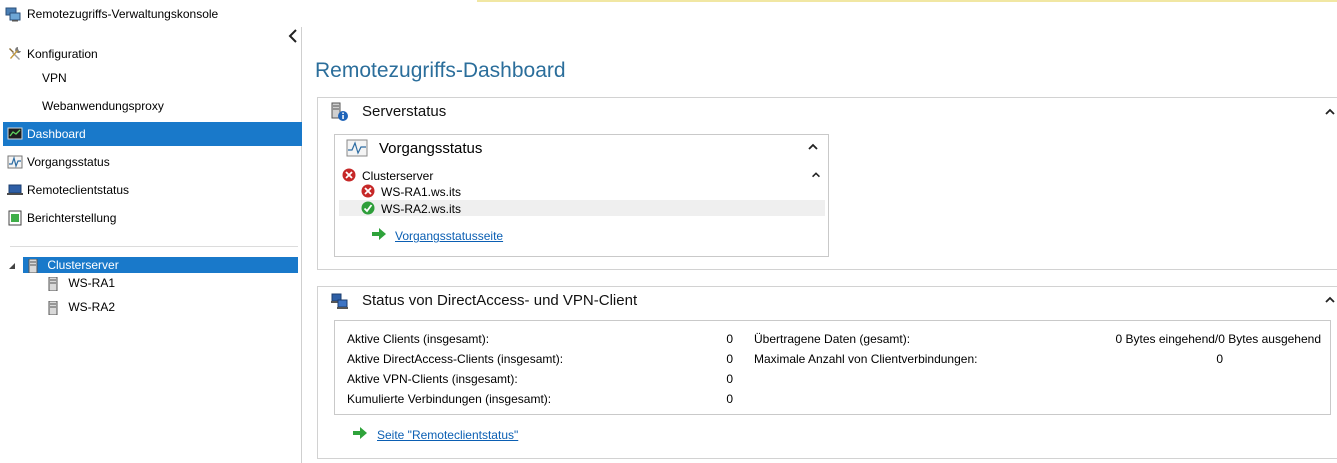 The height and width of the screenshot is (463, 1337). What do you see at coordinates (455, 359) in the screenshot?
I see `stat-label: Aktive DirectAccess-Clients (insgesamt):` at bounding box center [455, 359].